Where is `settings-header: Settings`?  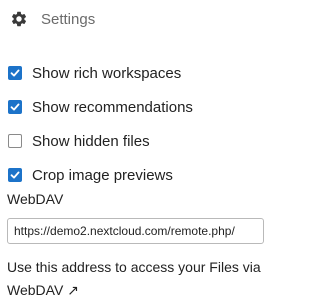
settings-header: Settings is located at coordinates (52, 19).